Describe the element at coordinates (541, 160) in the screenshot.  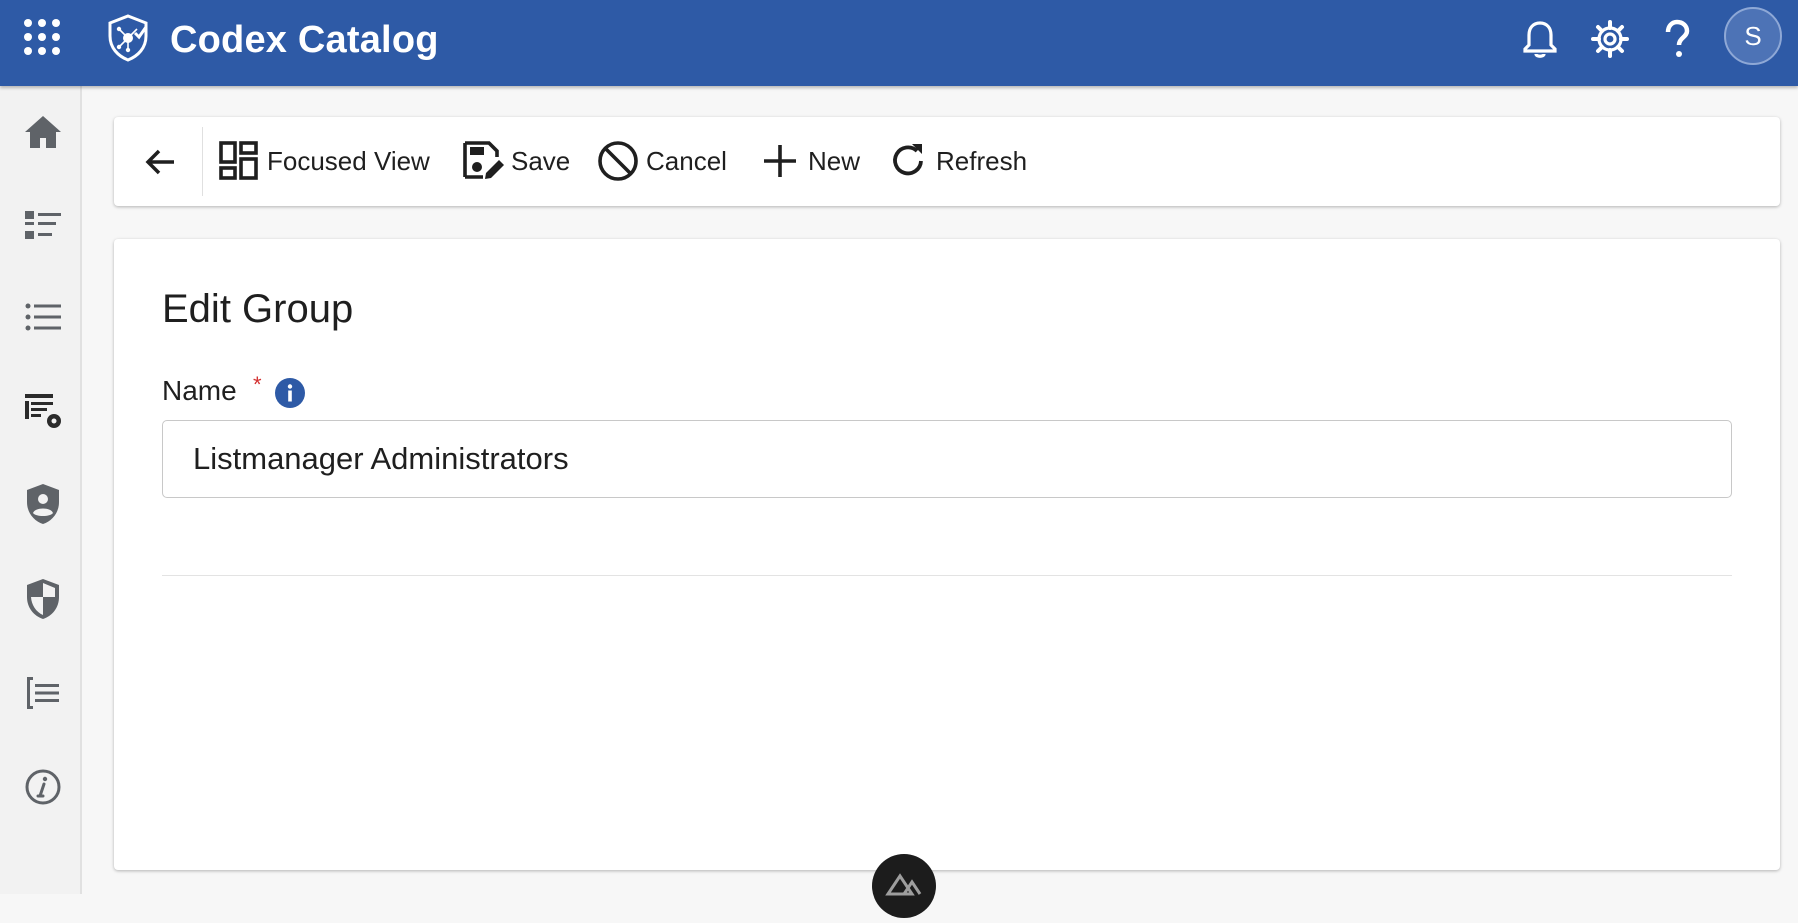
I see `save-label: Save` at that location.